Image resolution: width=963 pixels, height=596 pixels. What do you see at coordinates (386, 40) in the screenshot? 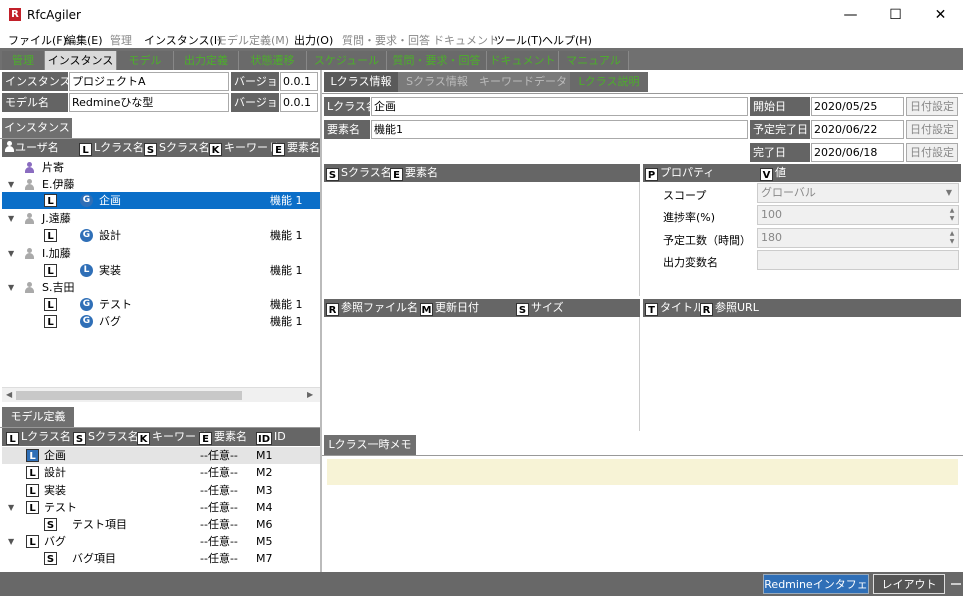
I see `menu-qa: 質問・要求・回答` at bounding box center [386, 40].